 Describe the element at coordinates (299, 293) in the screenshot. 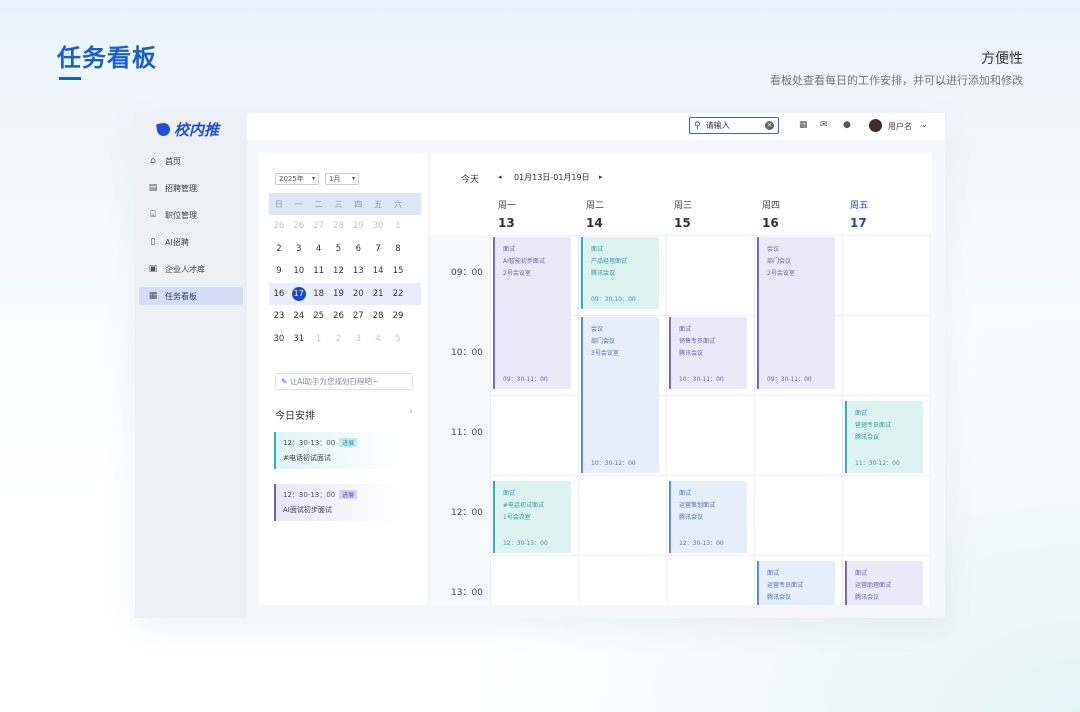

I see `mini-calendar-today: 17` at that location.